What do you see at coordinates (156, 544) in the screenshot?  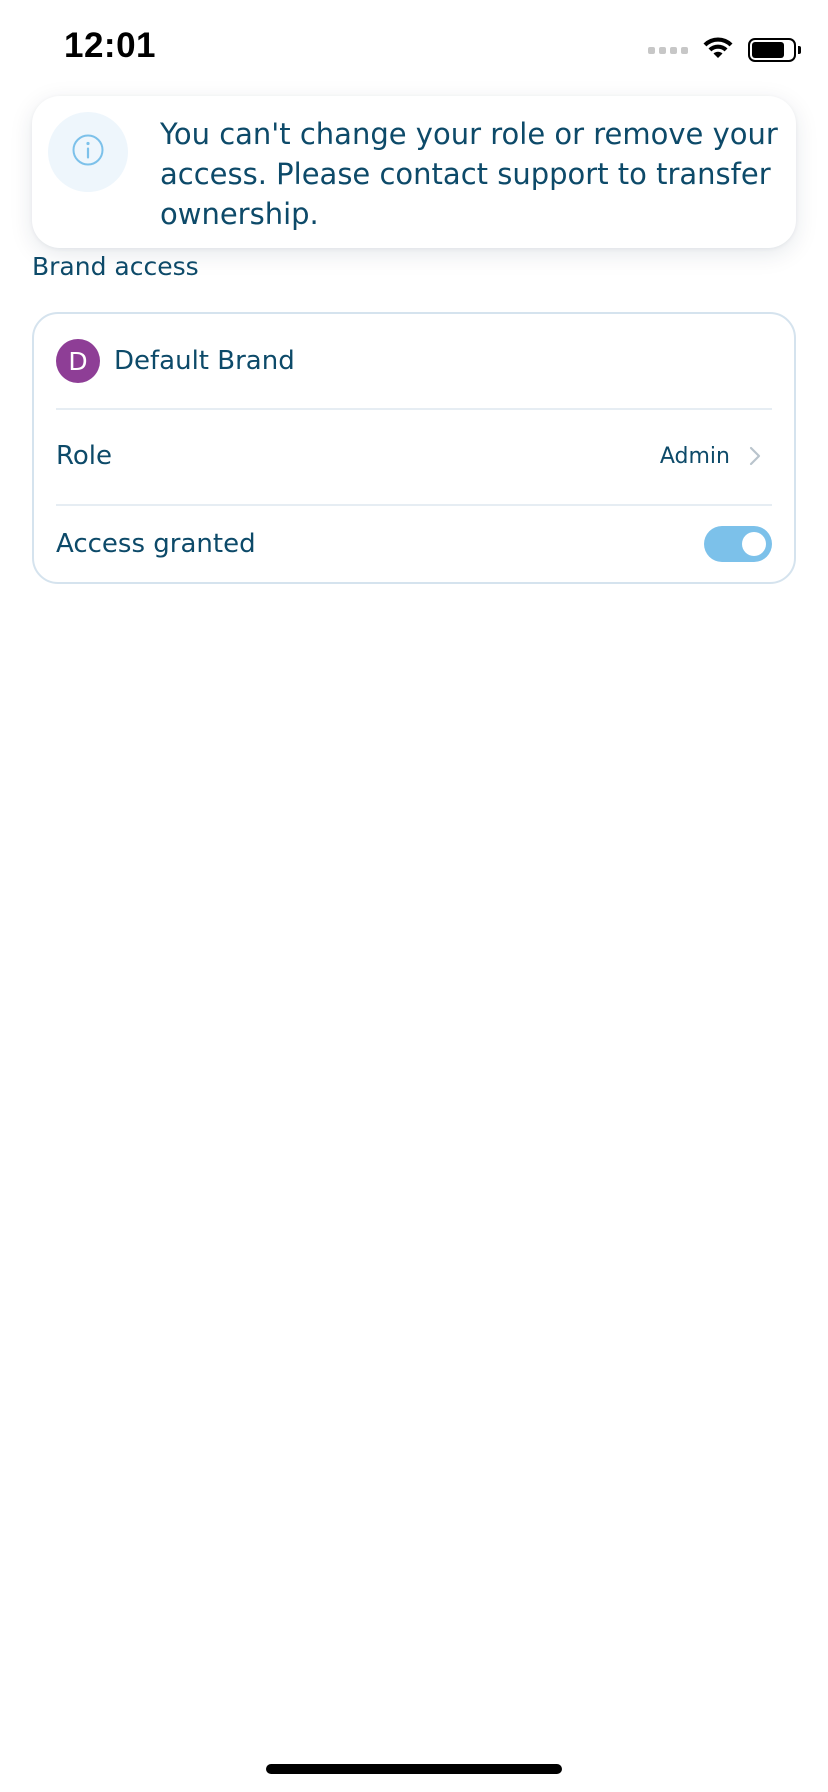 I see `access-label: Access granted` at bounding box center [156, 544].